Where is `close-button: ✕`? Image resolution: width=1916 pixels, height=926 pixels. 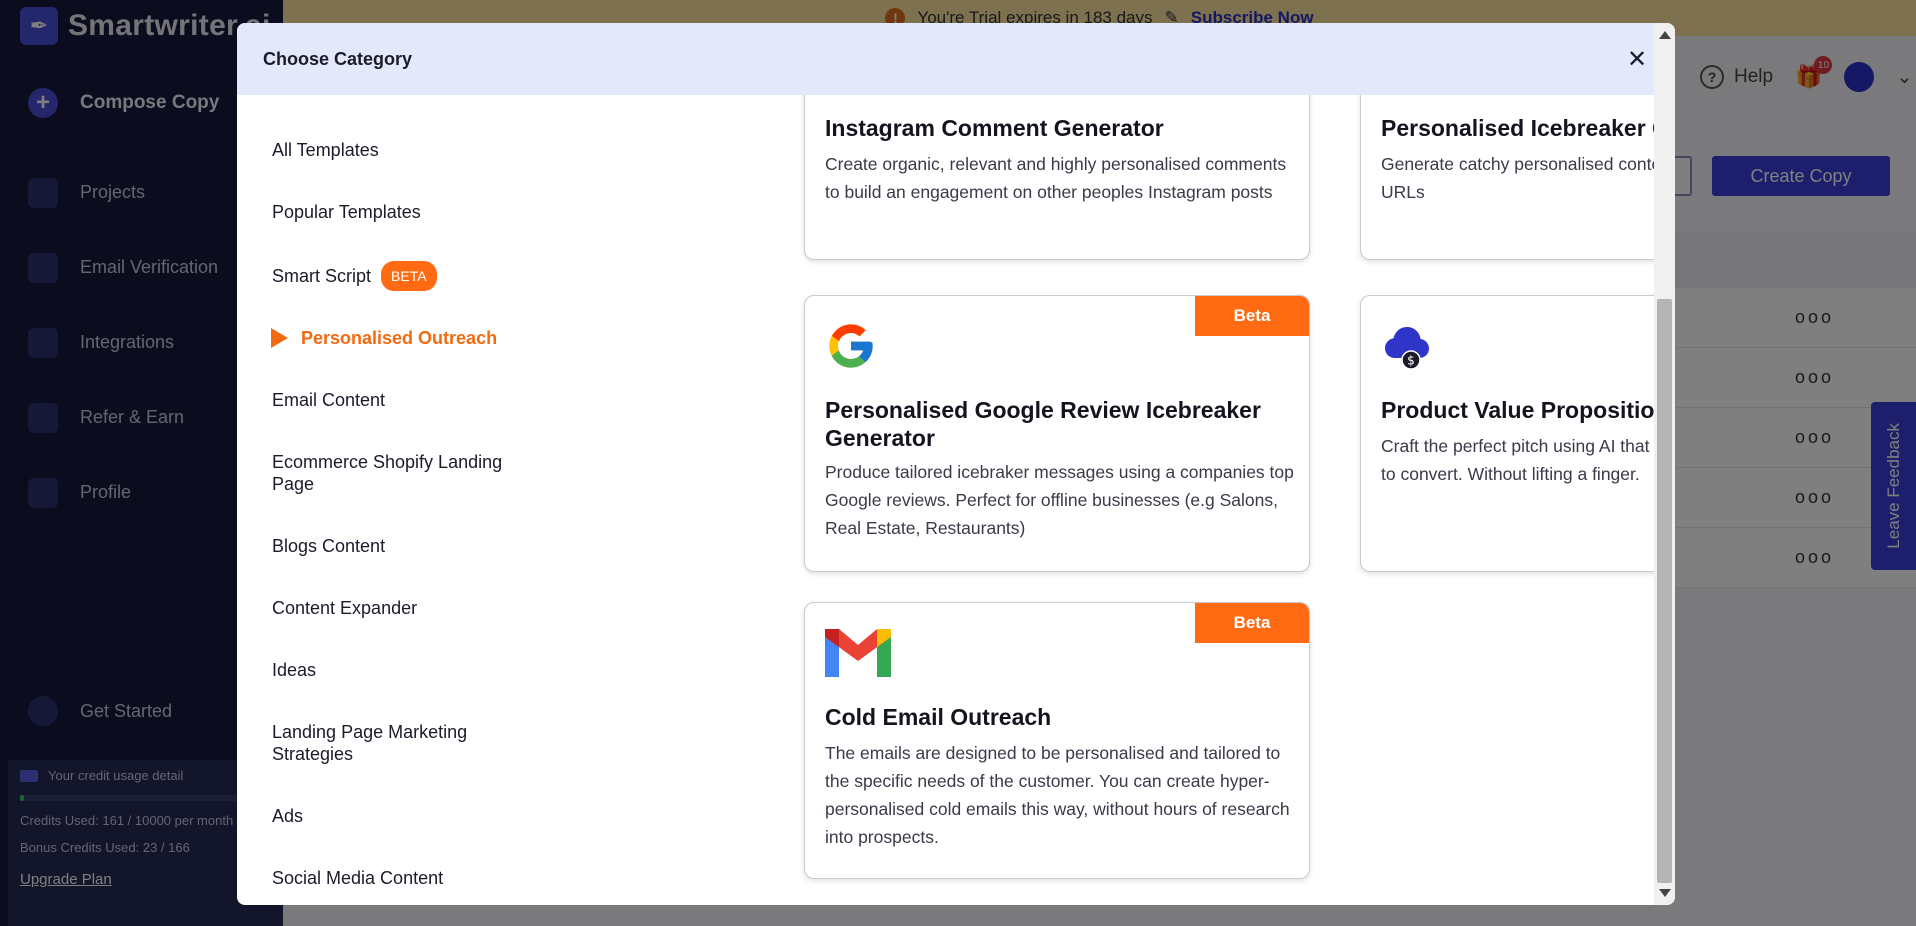
close-button: ✕ is located at coordinates (1637, 59).